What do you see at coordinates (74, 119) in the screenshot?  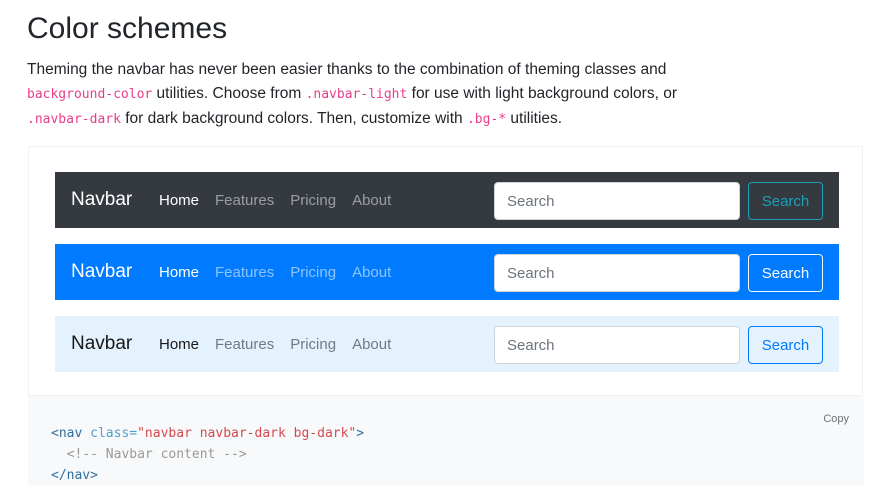 I see `code-snippet-navbar-dark: .navbar-dark` at bounding box center [74, 119].